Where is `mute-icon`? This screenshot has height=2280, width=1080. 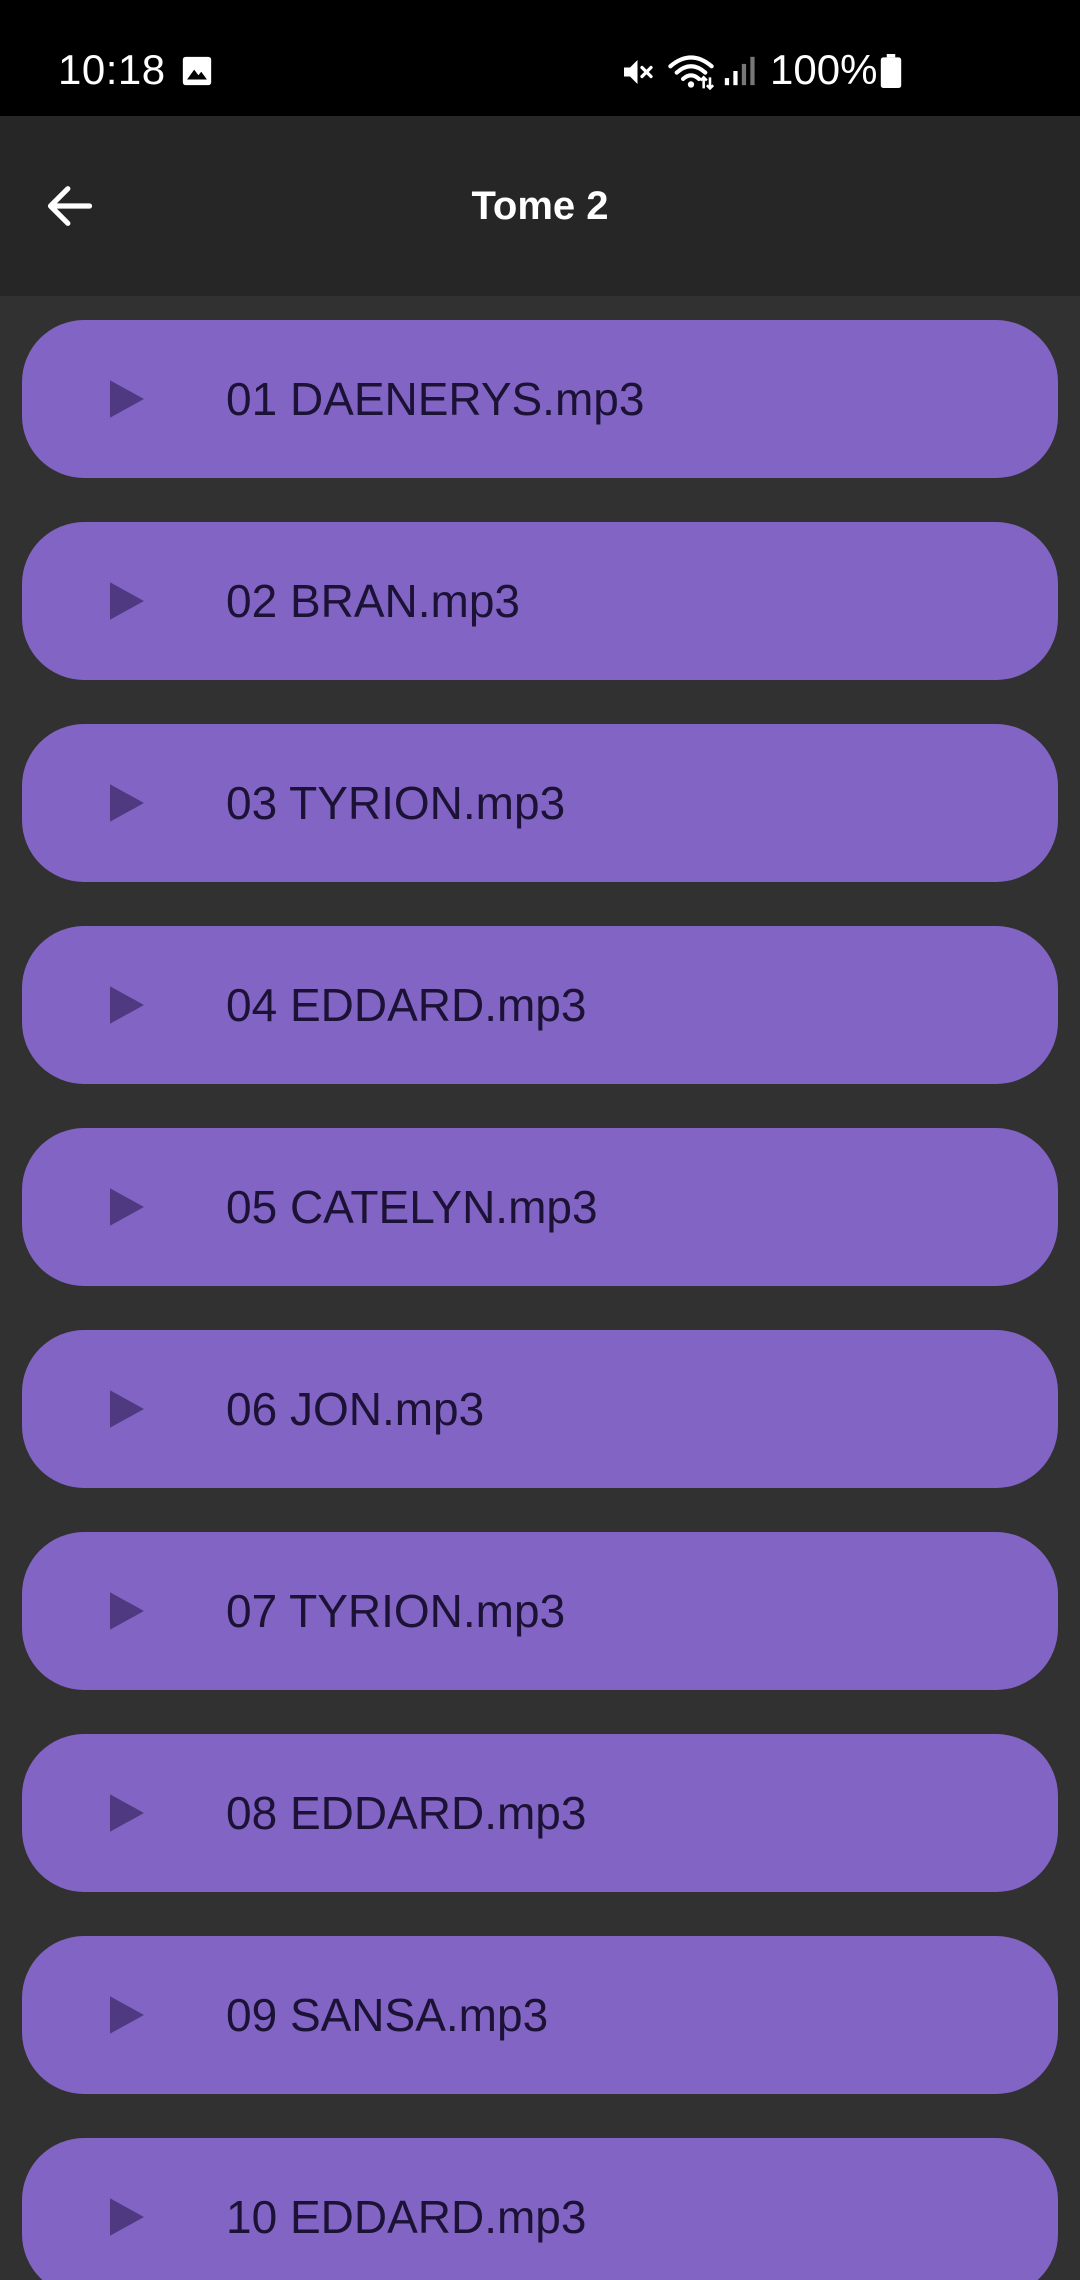
mute-icon is located at coordinates (638, 72).